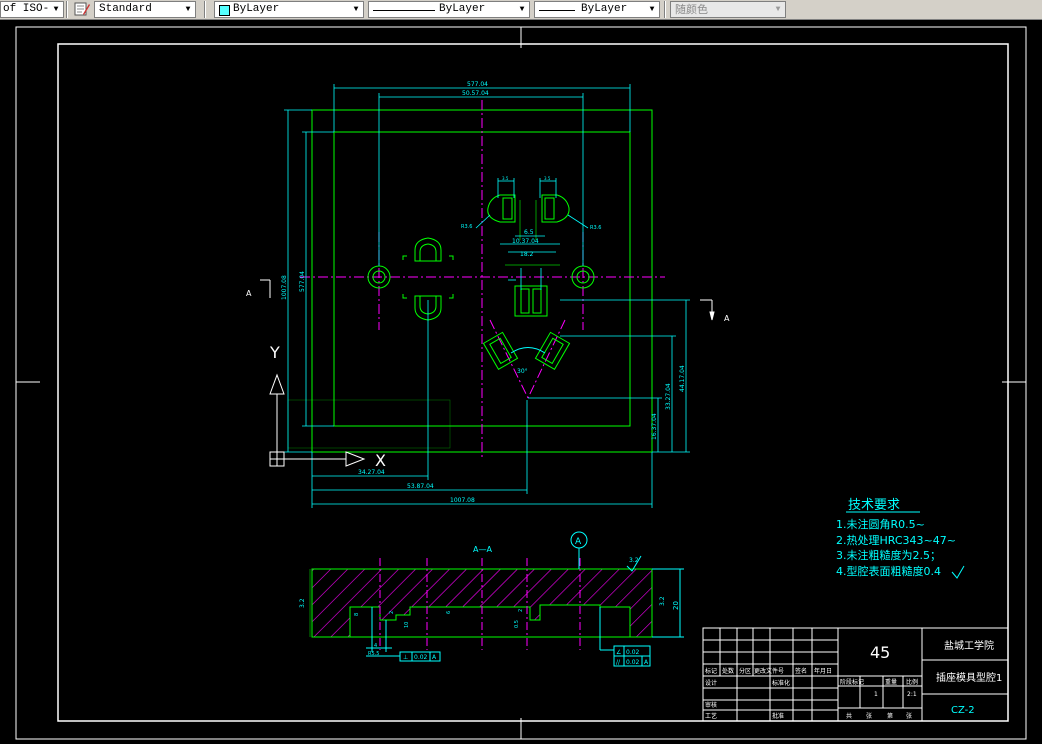 This screenshot has height=744, width=1042. What do you see at coordinates (284, 287) in the screenshot?
I see `dim-left-outer: 1007.08` at bounding box center [284, 287].